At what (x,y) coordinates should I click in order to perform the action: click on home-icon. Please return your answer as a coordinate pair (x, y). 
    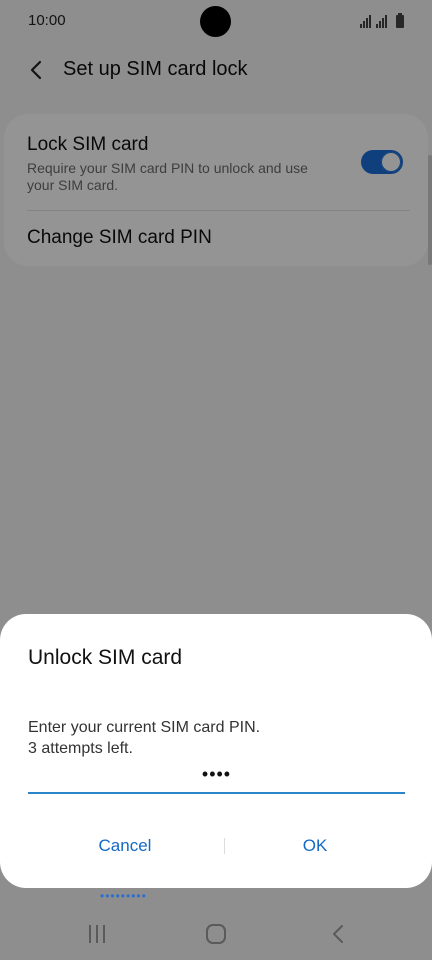
    Looking at the image, I should click on (216, 934).